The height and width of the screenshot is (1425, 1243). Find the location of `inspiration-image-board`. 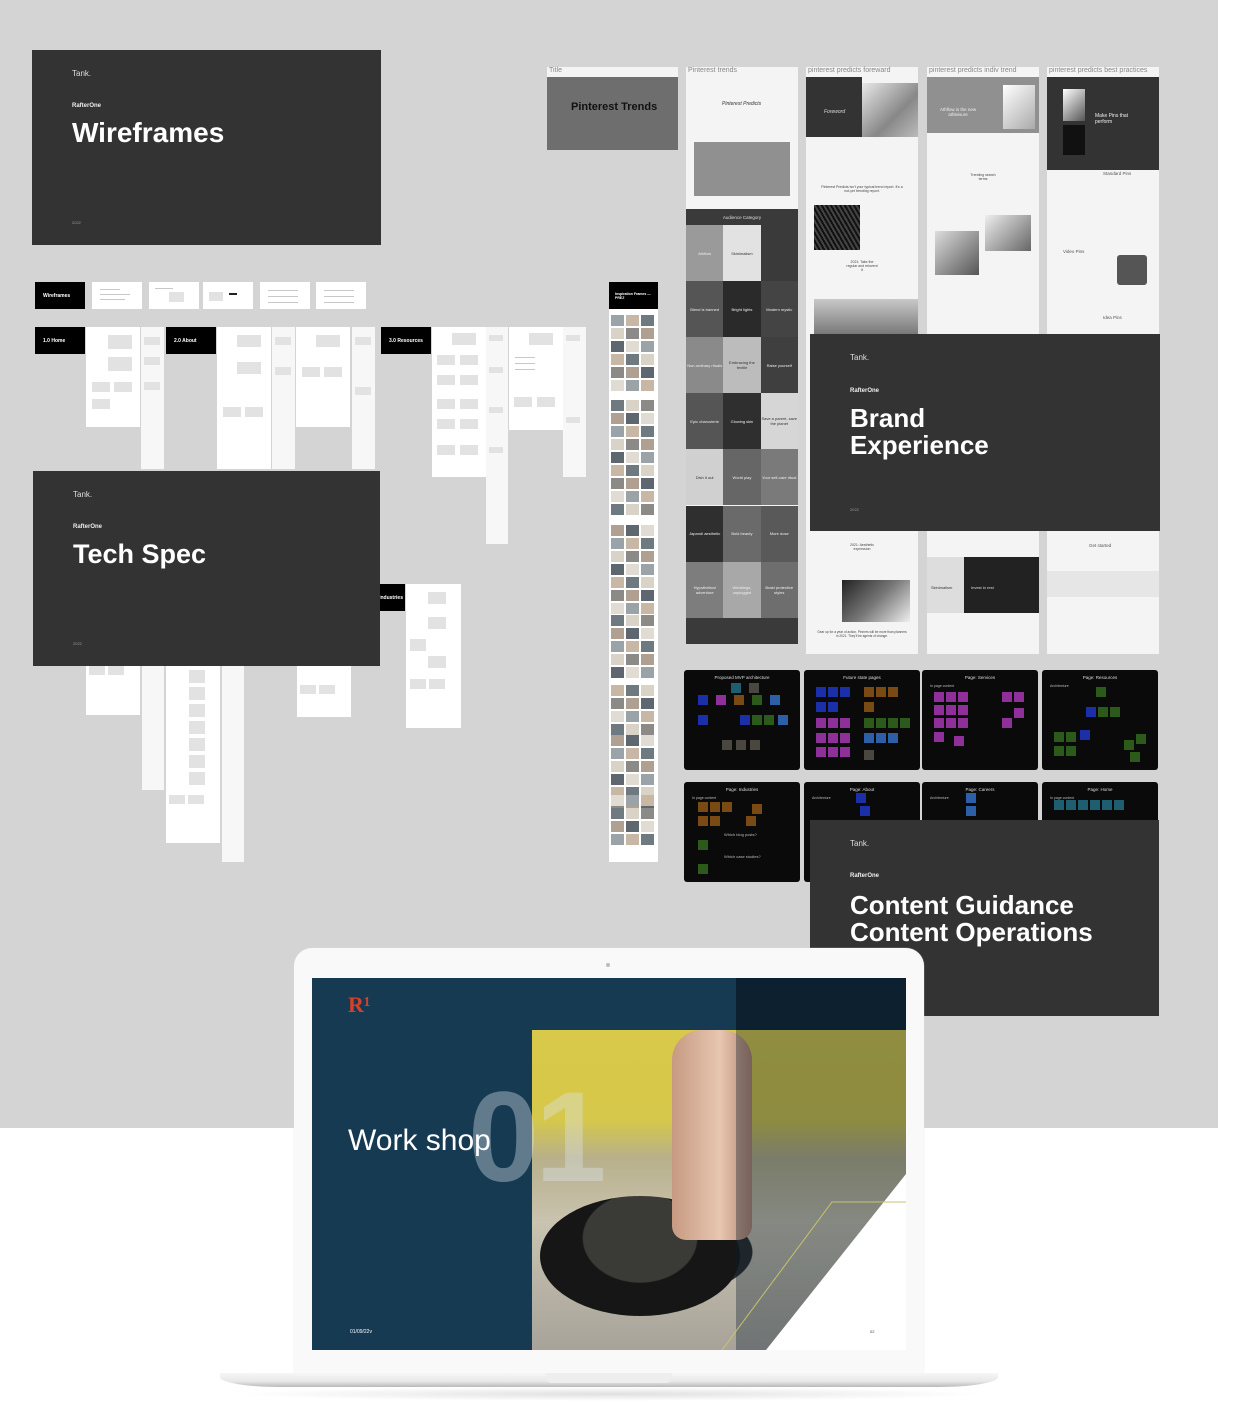

inspiration-image-board is located at coordinates (633, 585).